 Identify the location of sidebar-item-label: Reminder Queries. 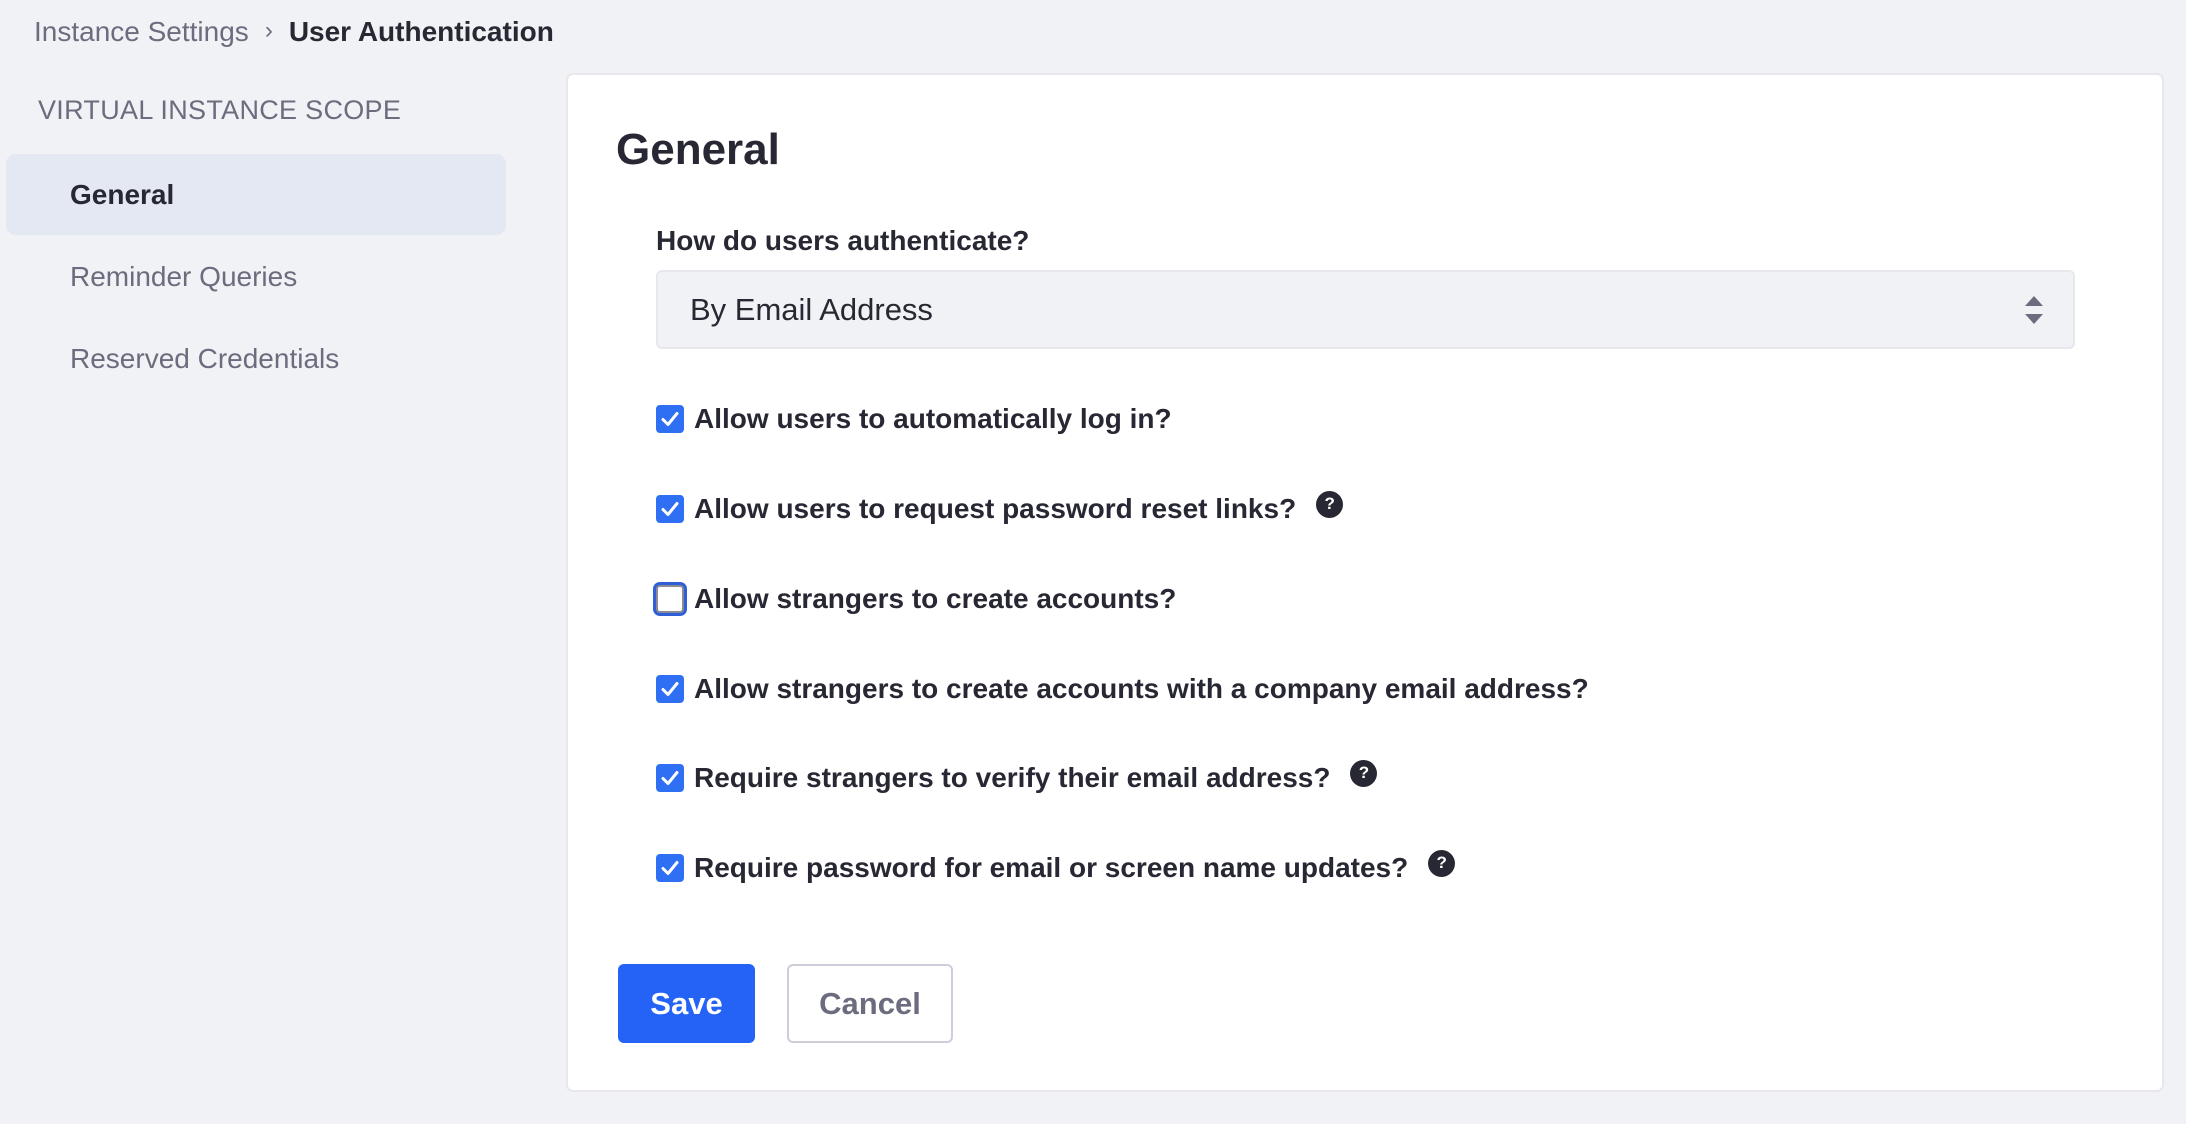
(184, 276).